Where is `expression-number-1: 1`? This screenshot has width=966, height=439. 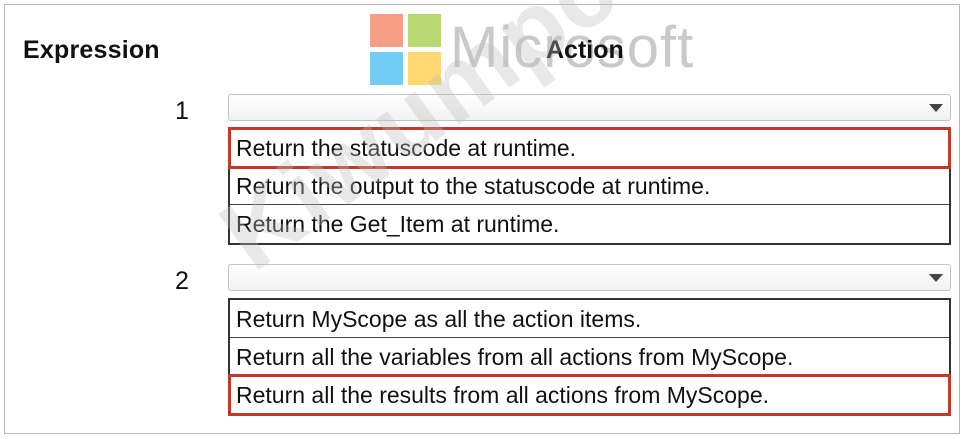 expression-number-1: 1 is located at coordinates (182, 111).